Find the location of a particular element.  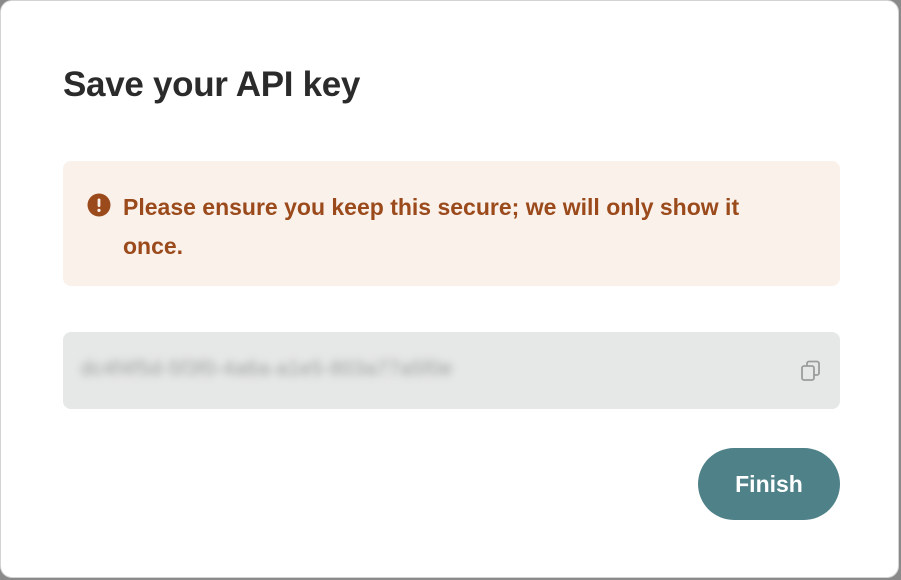

api-key-field: dc4f4f5d-5f3f0-4a6a-a1e5-803a77a5f0e is located at coordinates (451, 370).